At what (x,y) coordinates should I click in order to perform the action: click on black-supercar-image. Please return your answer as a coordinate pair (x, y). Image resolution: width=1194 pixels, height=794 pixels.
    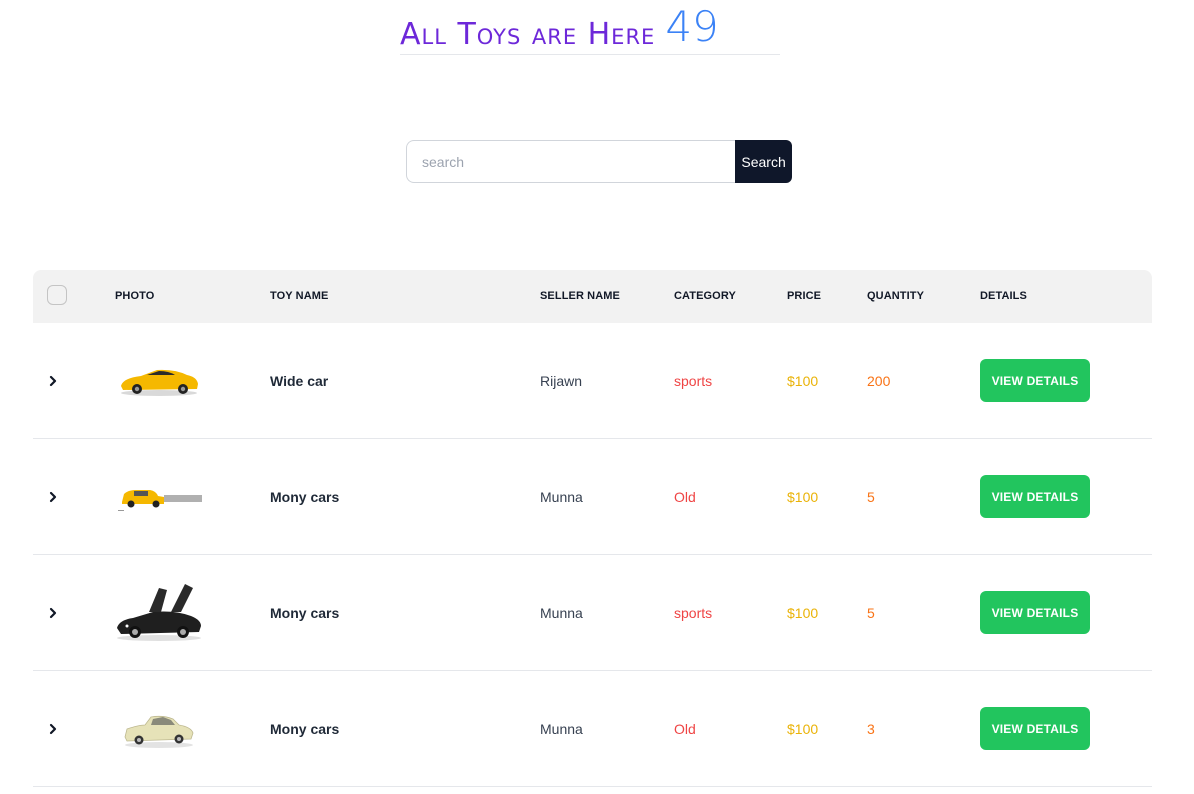
    Looking at the image, I should click on (158, 612).